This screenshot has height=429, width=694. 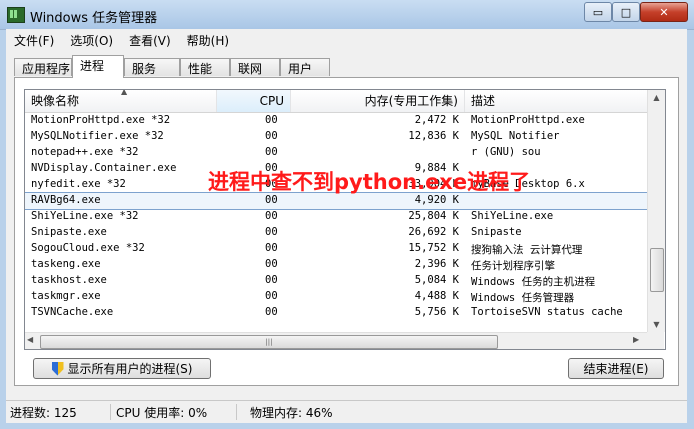 What do you see at coordinates (556, 101) in the screenshot?
I see `column-header-description: 描述` at bounding box center [556, 101].